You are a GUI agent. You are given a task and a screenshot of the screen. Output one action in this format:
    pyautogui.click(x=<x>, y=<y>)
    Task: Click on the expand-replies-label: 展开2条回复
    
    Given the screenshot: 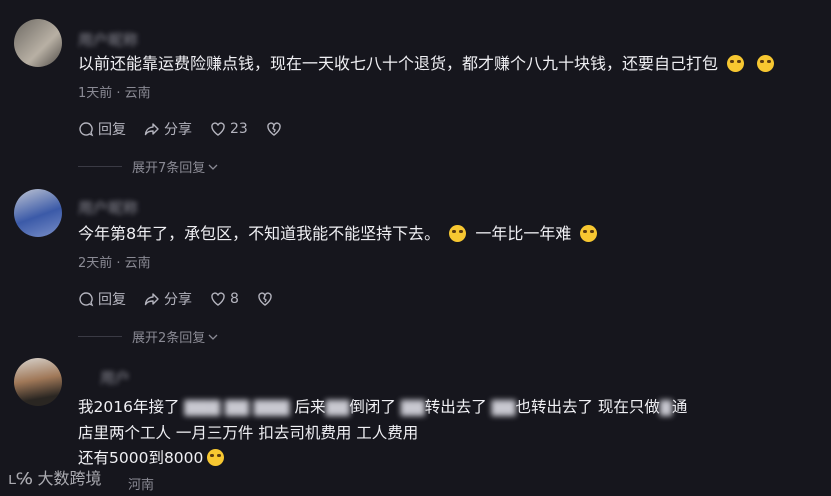 What is the action you would take?
    pyautogui.click(x=169, y=338)
    